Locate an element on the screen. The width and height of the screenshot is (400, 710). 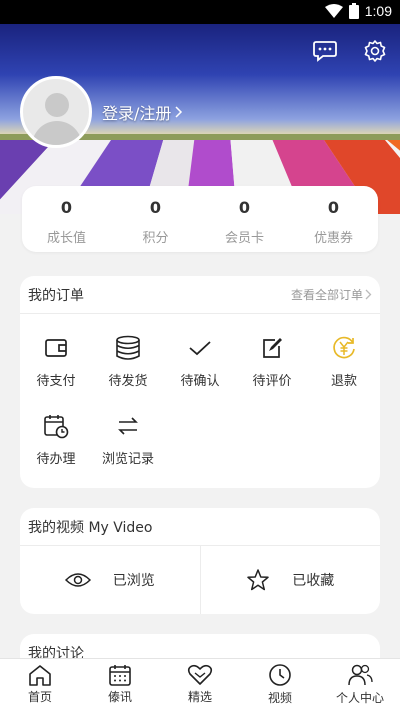
coins-icon is located at coordinates (128, 347).